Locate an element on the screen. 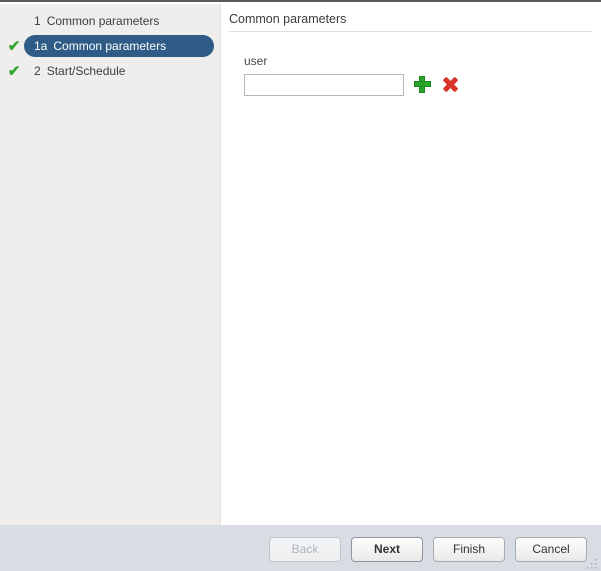 Image resolution: width=601 pixels, height=571 pixels. step-pill: 2 Start/Schedule is located at coordinates (80, 71).